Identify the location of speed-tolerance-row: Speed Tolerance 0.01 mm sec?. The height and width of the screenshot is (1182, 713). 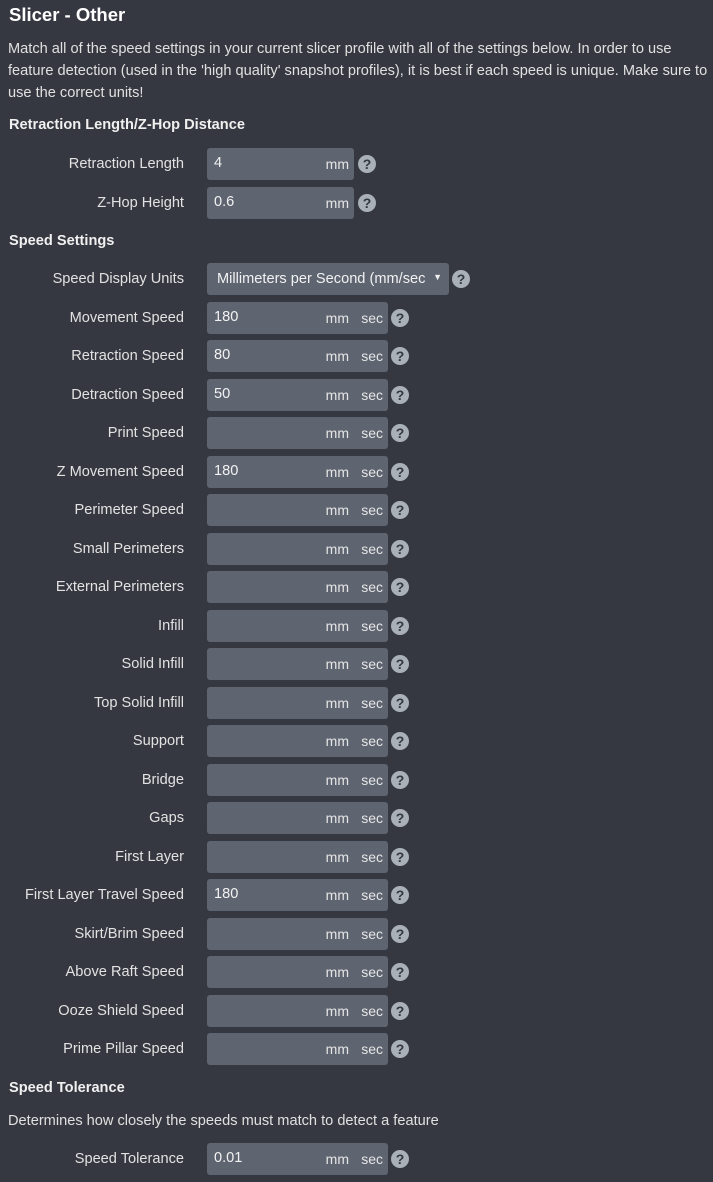
(356, 1162).